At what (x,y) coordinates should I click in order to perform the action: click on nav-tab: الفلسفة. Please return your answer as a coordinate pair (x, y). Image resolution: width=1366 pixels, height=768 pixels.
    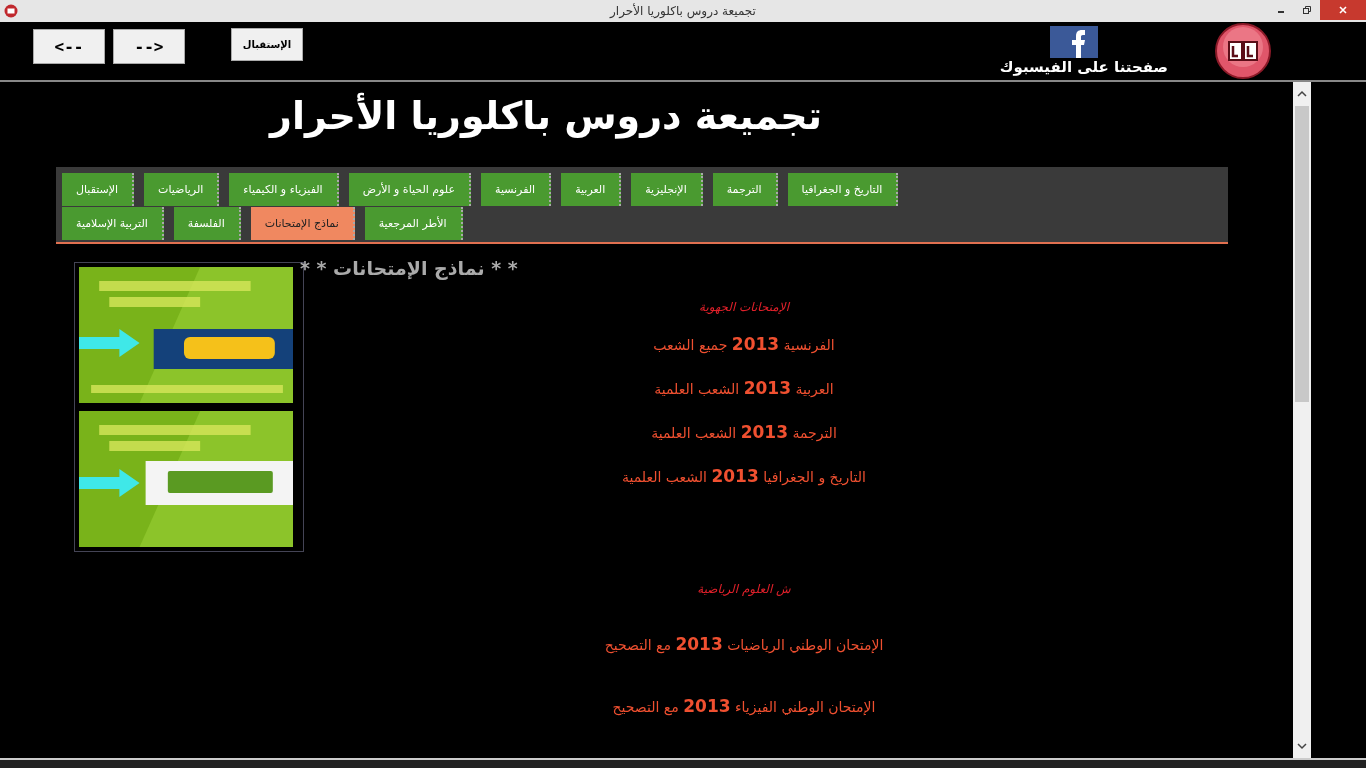
    Looking at the image, I should click on (207, 223).